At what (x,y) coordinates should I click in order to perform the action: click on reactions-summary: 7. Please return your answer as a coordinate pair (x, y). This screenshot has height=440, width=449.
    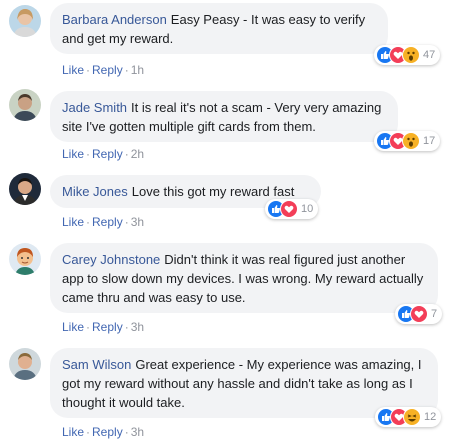
    Looking at the image, I should click on (419, 314).